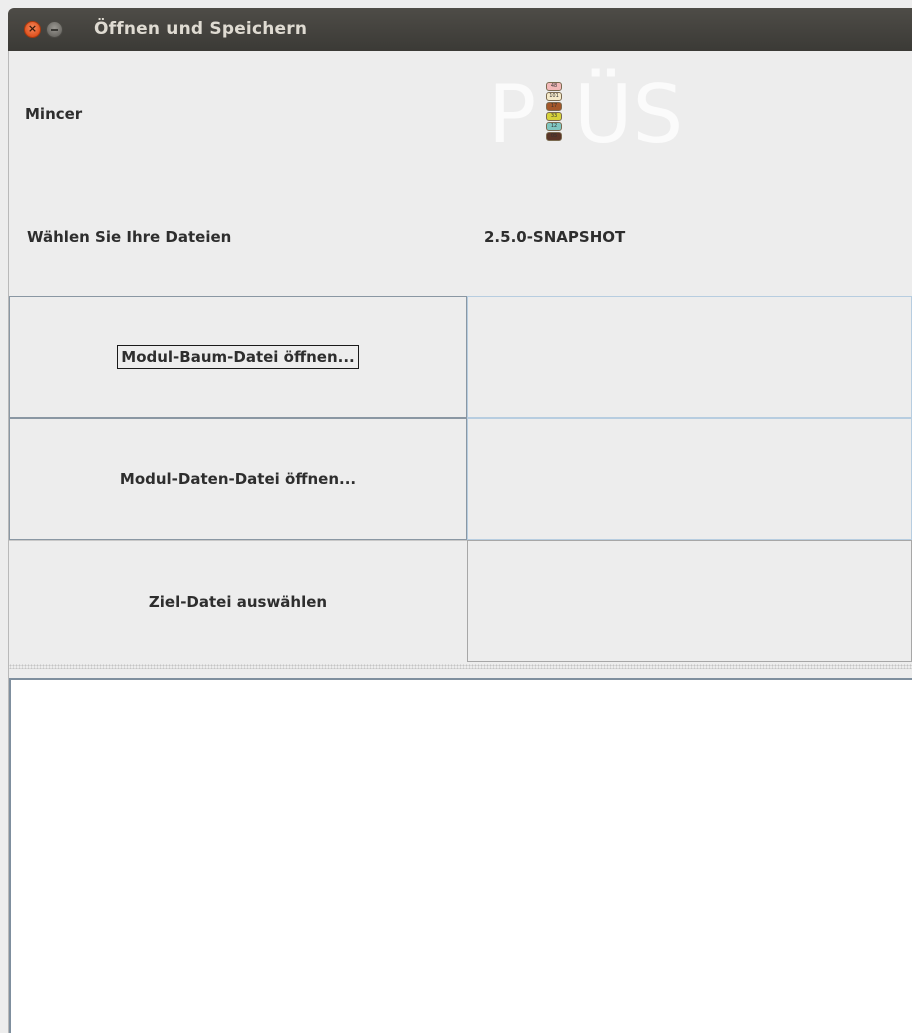 The width and height of the screenshot is (912, 1033). Describe the element at coordinates (555, 237) in the screenshot. I see `version-label: 2.5.0-SNAPSHOT` at that location.